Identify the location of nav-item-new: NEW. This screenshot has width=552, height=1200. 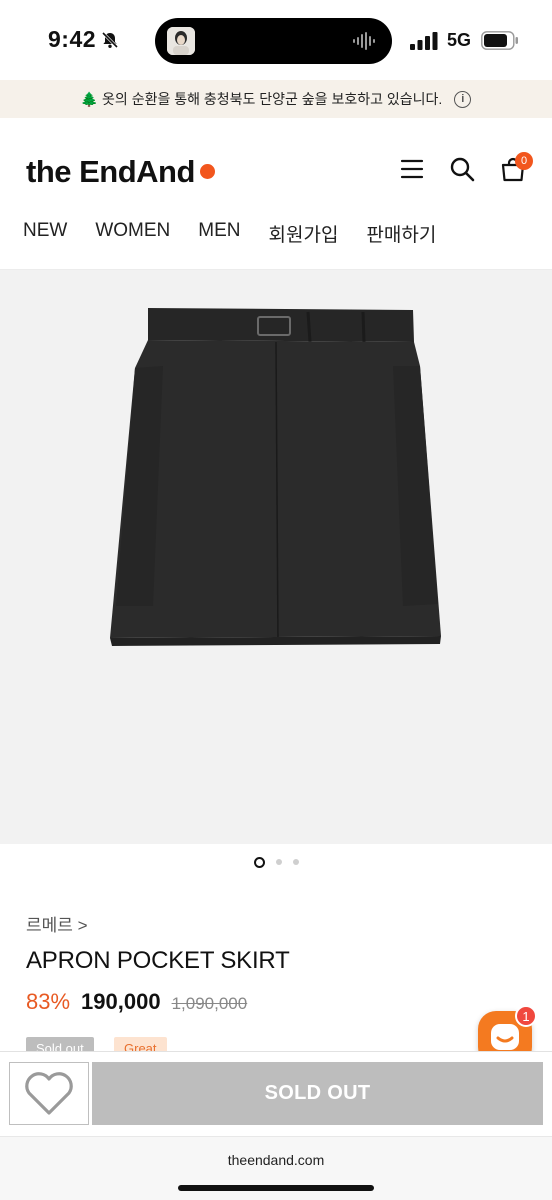
(45, 233).